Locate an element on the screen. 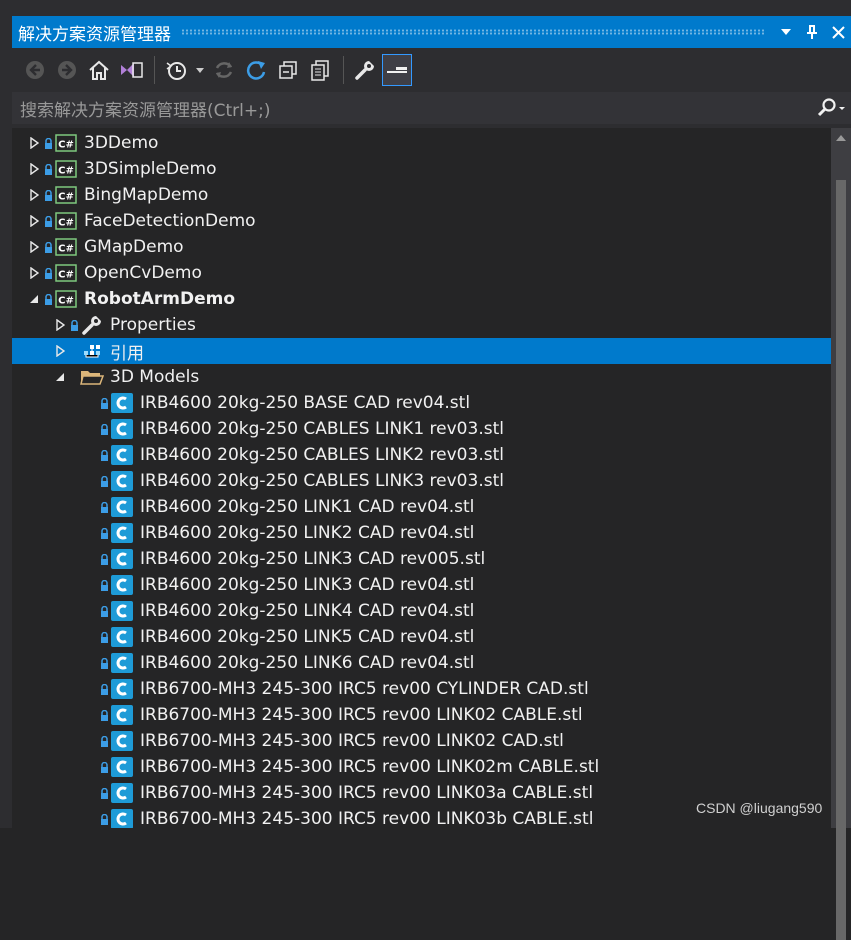 The height and width of the screenshot is (940, 851). sync-icon is located at coordinates (224, 70).